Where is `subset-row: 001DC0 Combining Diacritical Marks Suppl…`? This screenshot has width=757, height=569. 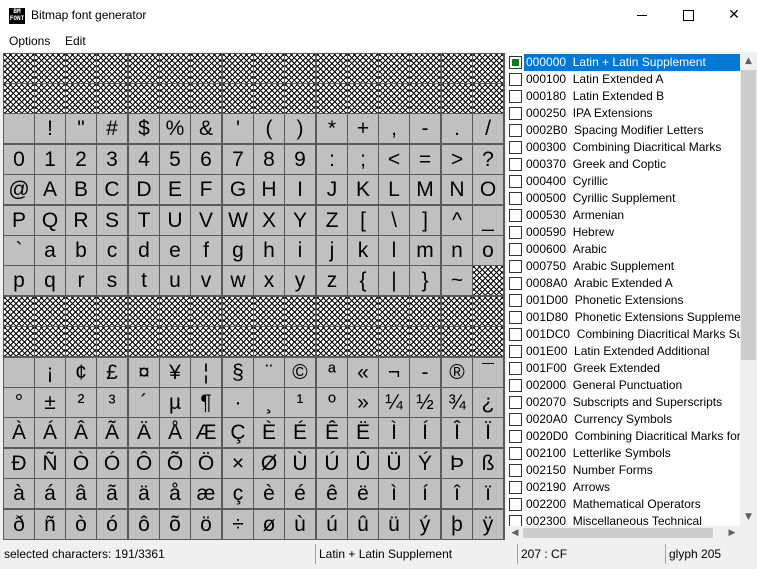
subset-row: 001DC0 Combining Diacritical Marks Suppl… is located at coordinates (623, 334).